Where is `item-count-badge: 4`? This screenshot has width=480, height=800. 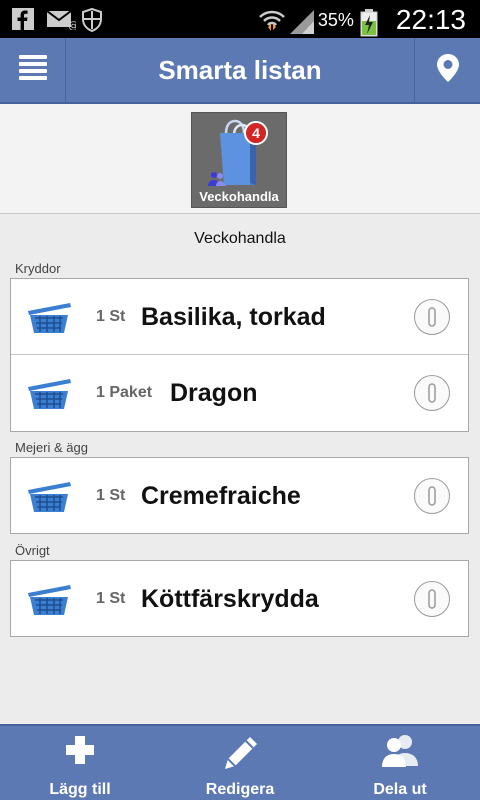 item-count-badge: 4 is located at coordinates (256, 133).